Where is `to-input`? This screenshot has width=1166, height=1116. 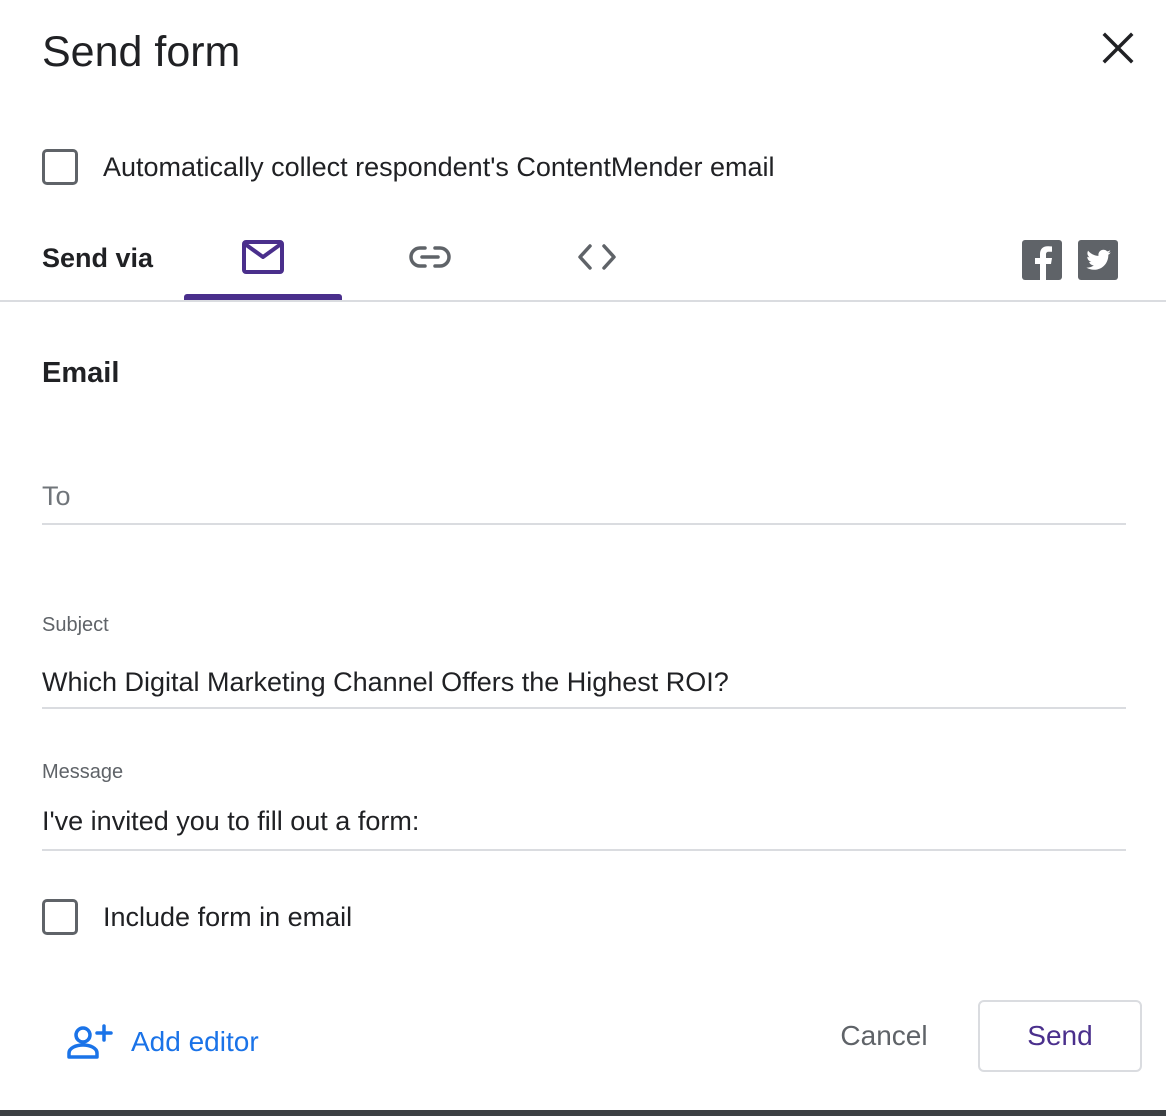 to-input is located at coordinates (584, 496).